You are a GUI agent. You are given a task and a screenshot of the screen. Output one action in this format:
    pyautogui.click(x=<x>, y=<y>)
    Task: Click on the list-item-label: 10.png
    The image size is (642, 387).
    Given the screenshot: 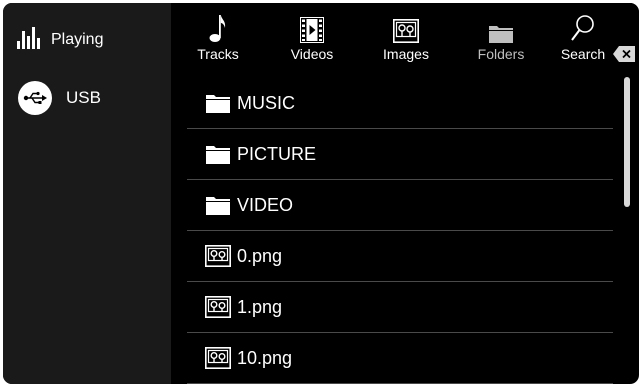 What is the action you would take?
    pyautogui.click(x=265, y=357)
    